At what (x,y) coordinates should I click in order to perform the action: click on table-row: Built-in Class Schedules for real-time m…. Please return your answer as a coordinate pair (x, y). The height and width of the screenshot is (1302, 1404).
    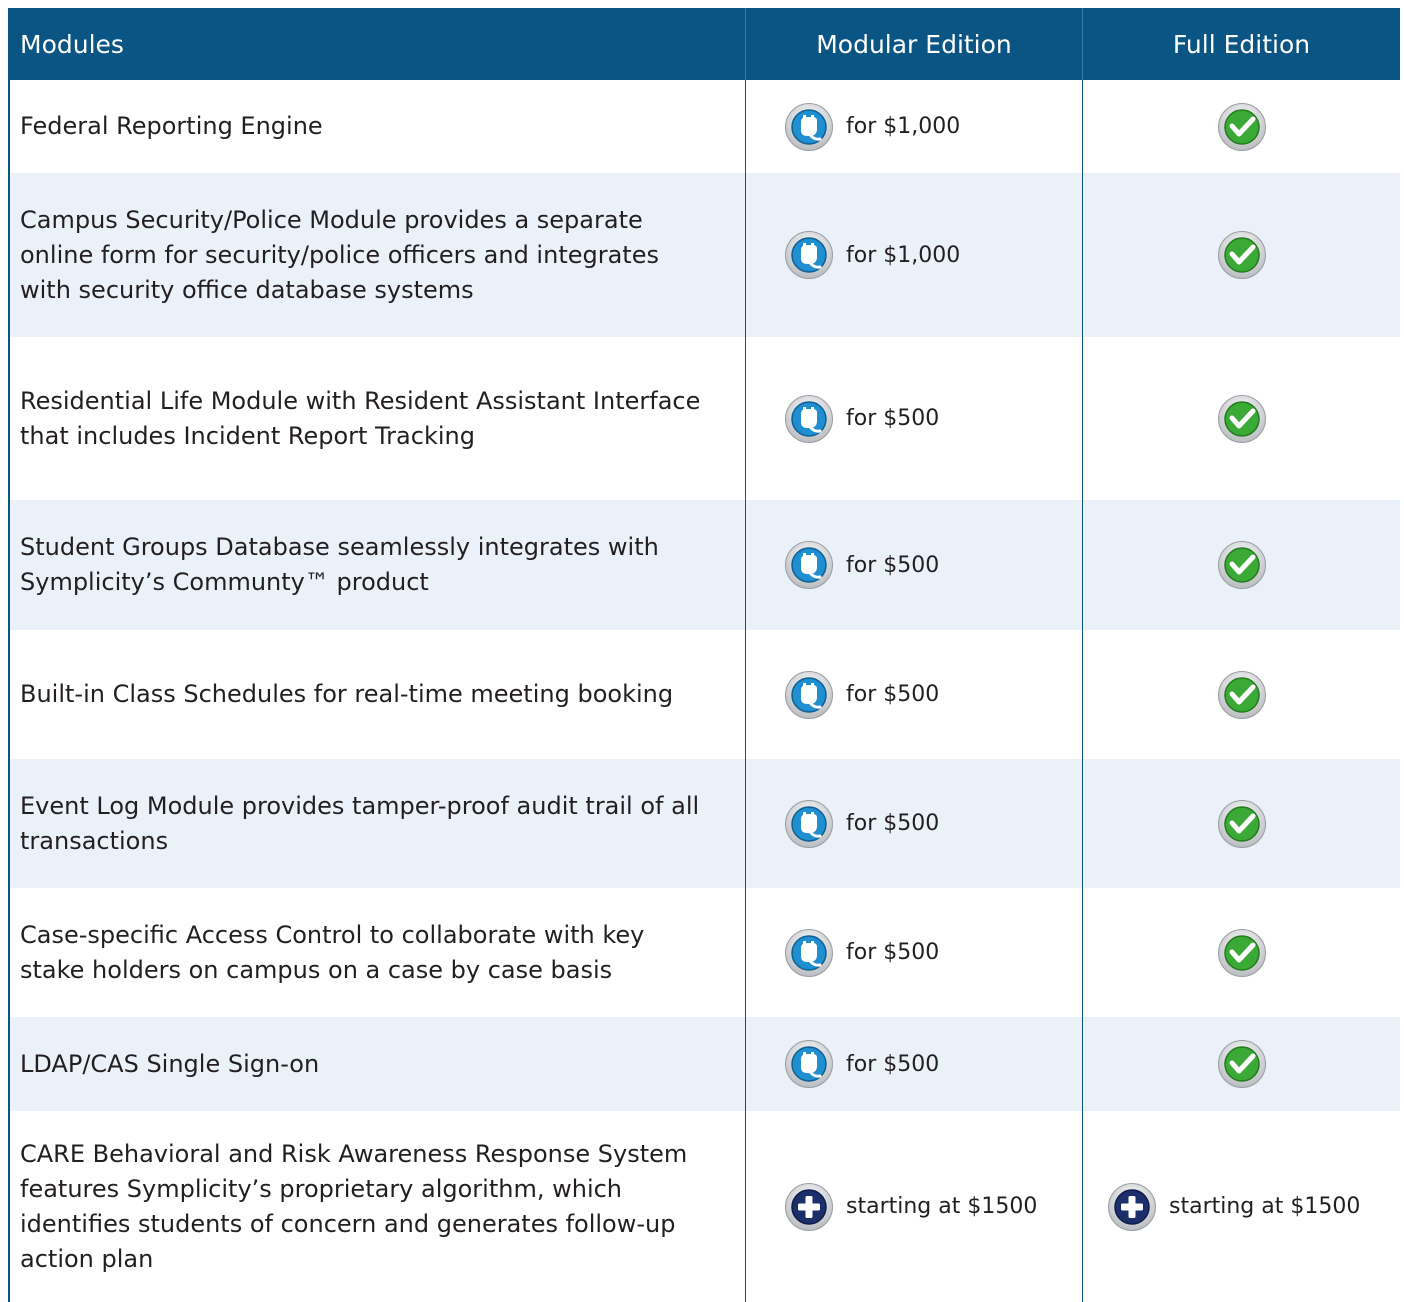
    Looking at the image, I should click on (704, 694).